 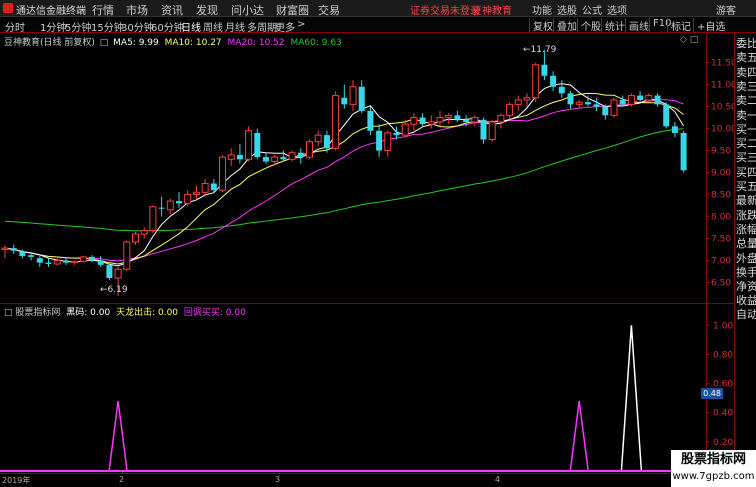 I want to click on auto-toggle: 自动, so click(x=746, y=314).